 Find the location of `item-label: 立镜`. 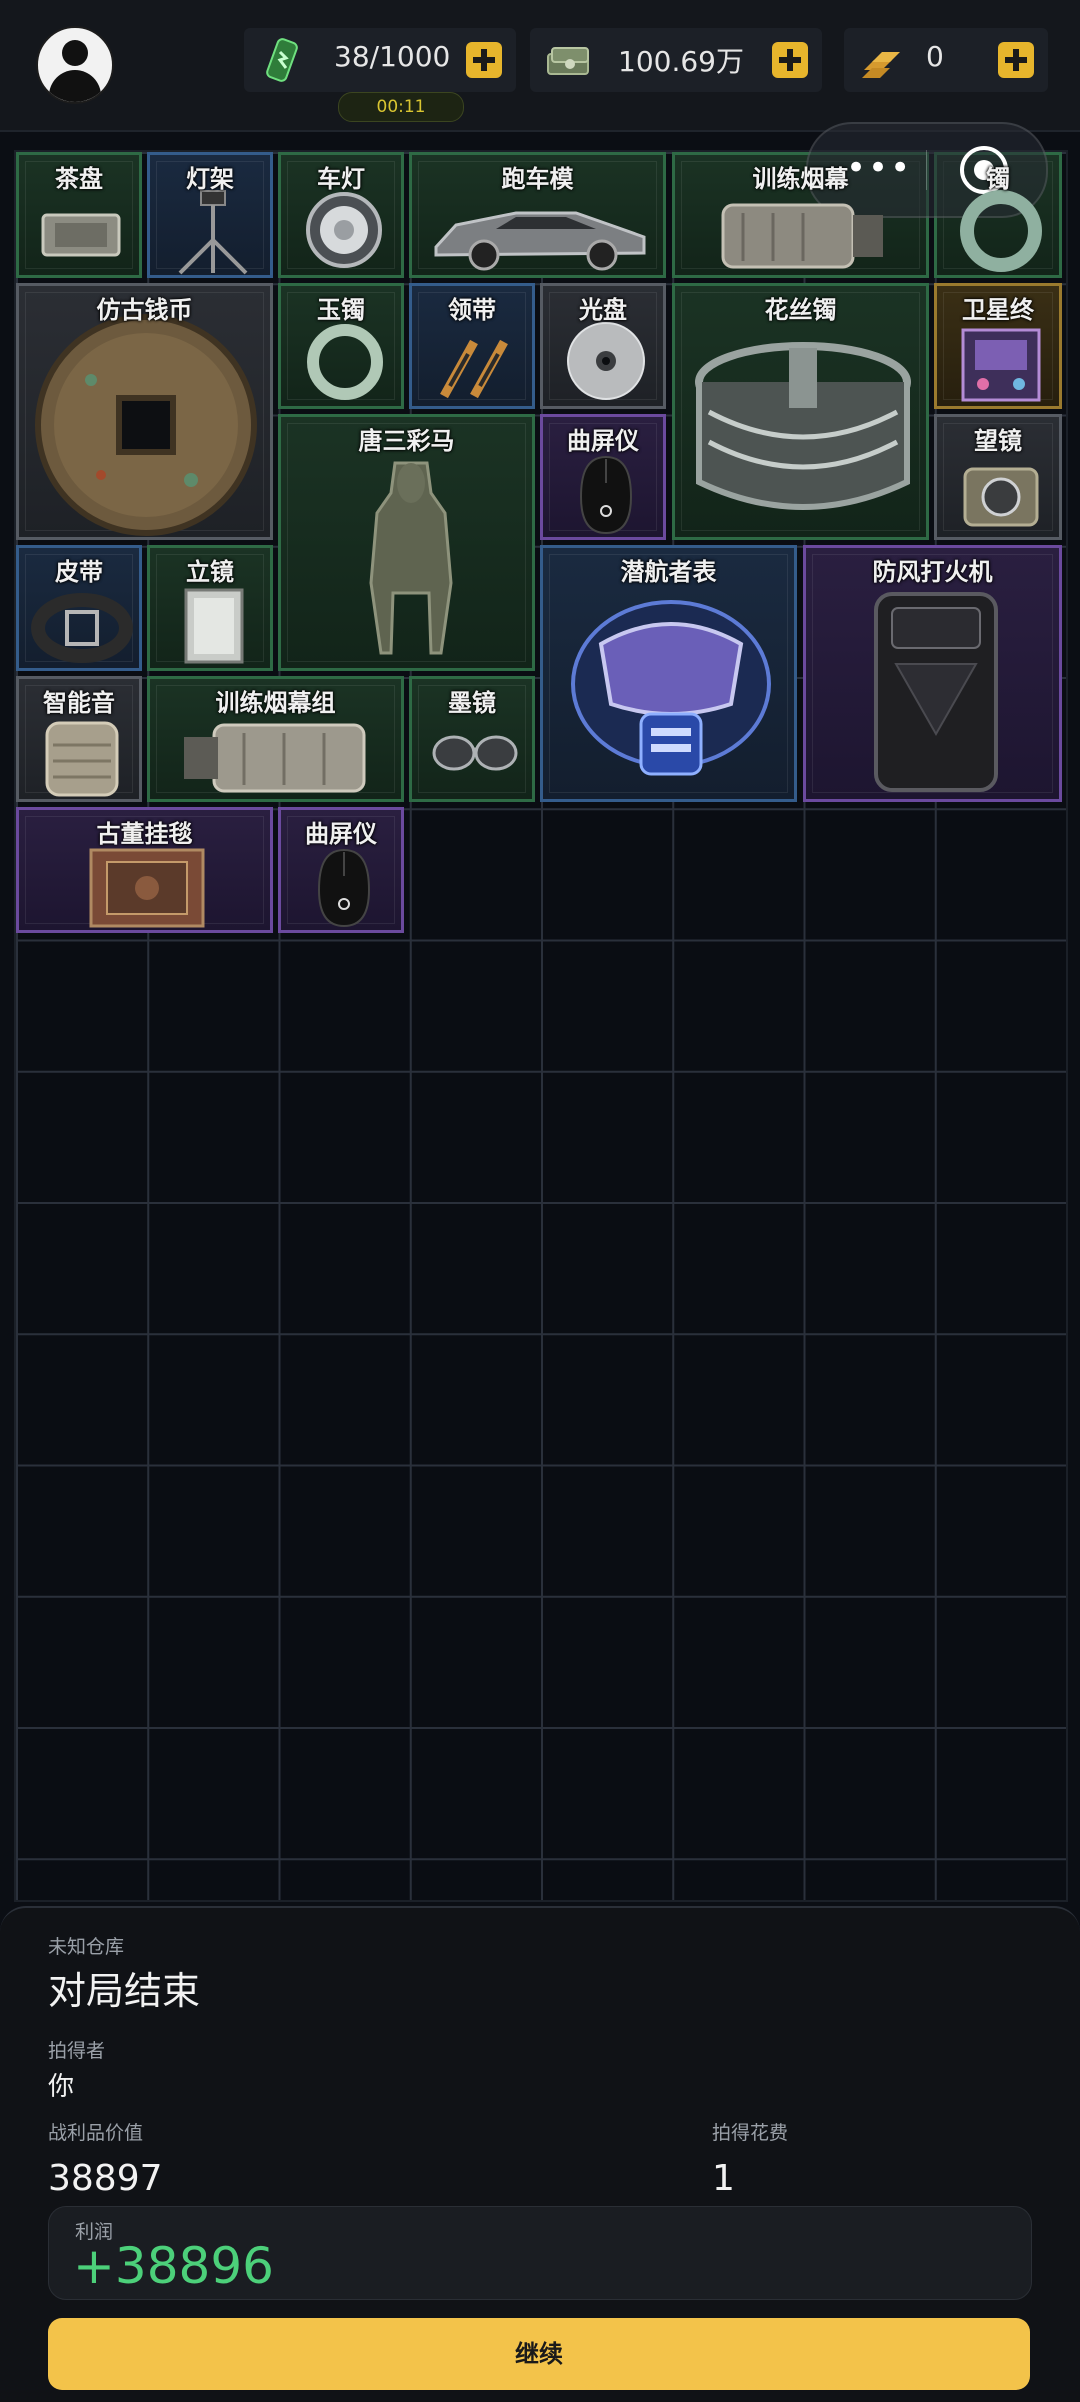

item-label: 立镜 is located at coordinates (210, 572).